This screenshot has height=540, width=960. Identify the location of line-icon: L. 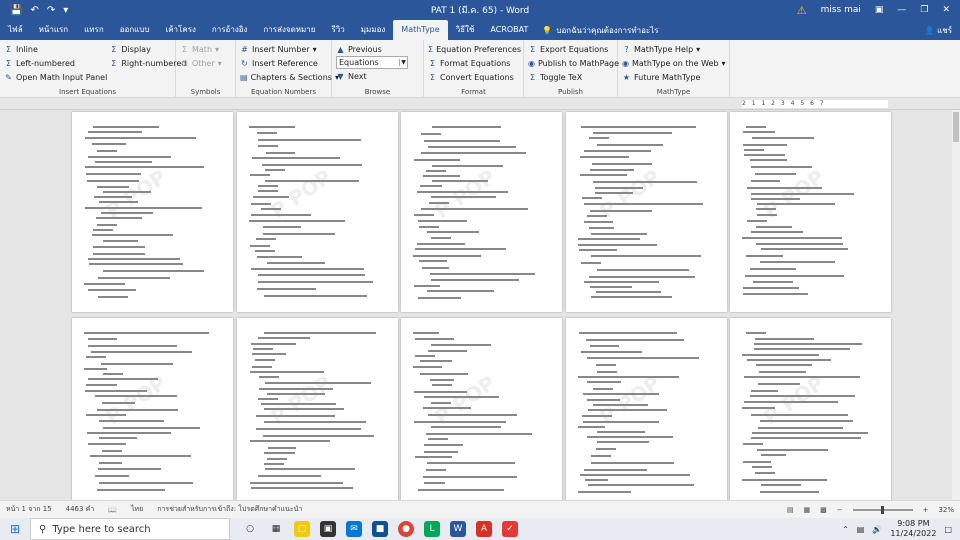
(432, 529).